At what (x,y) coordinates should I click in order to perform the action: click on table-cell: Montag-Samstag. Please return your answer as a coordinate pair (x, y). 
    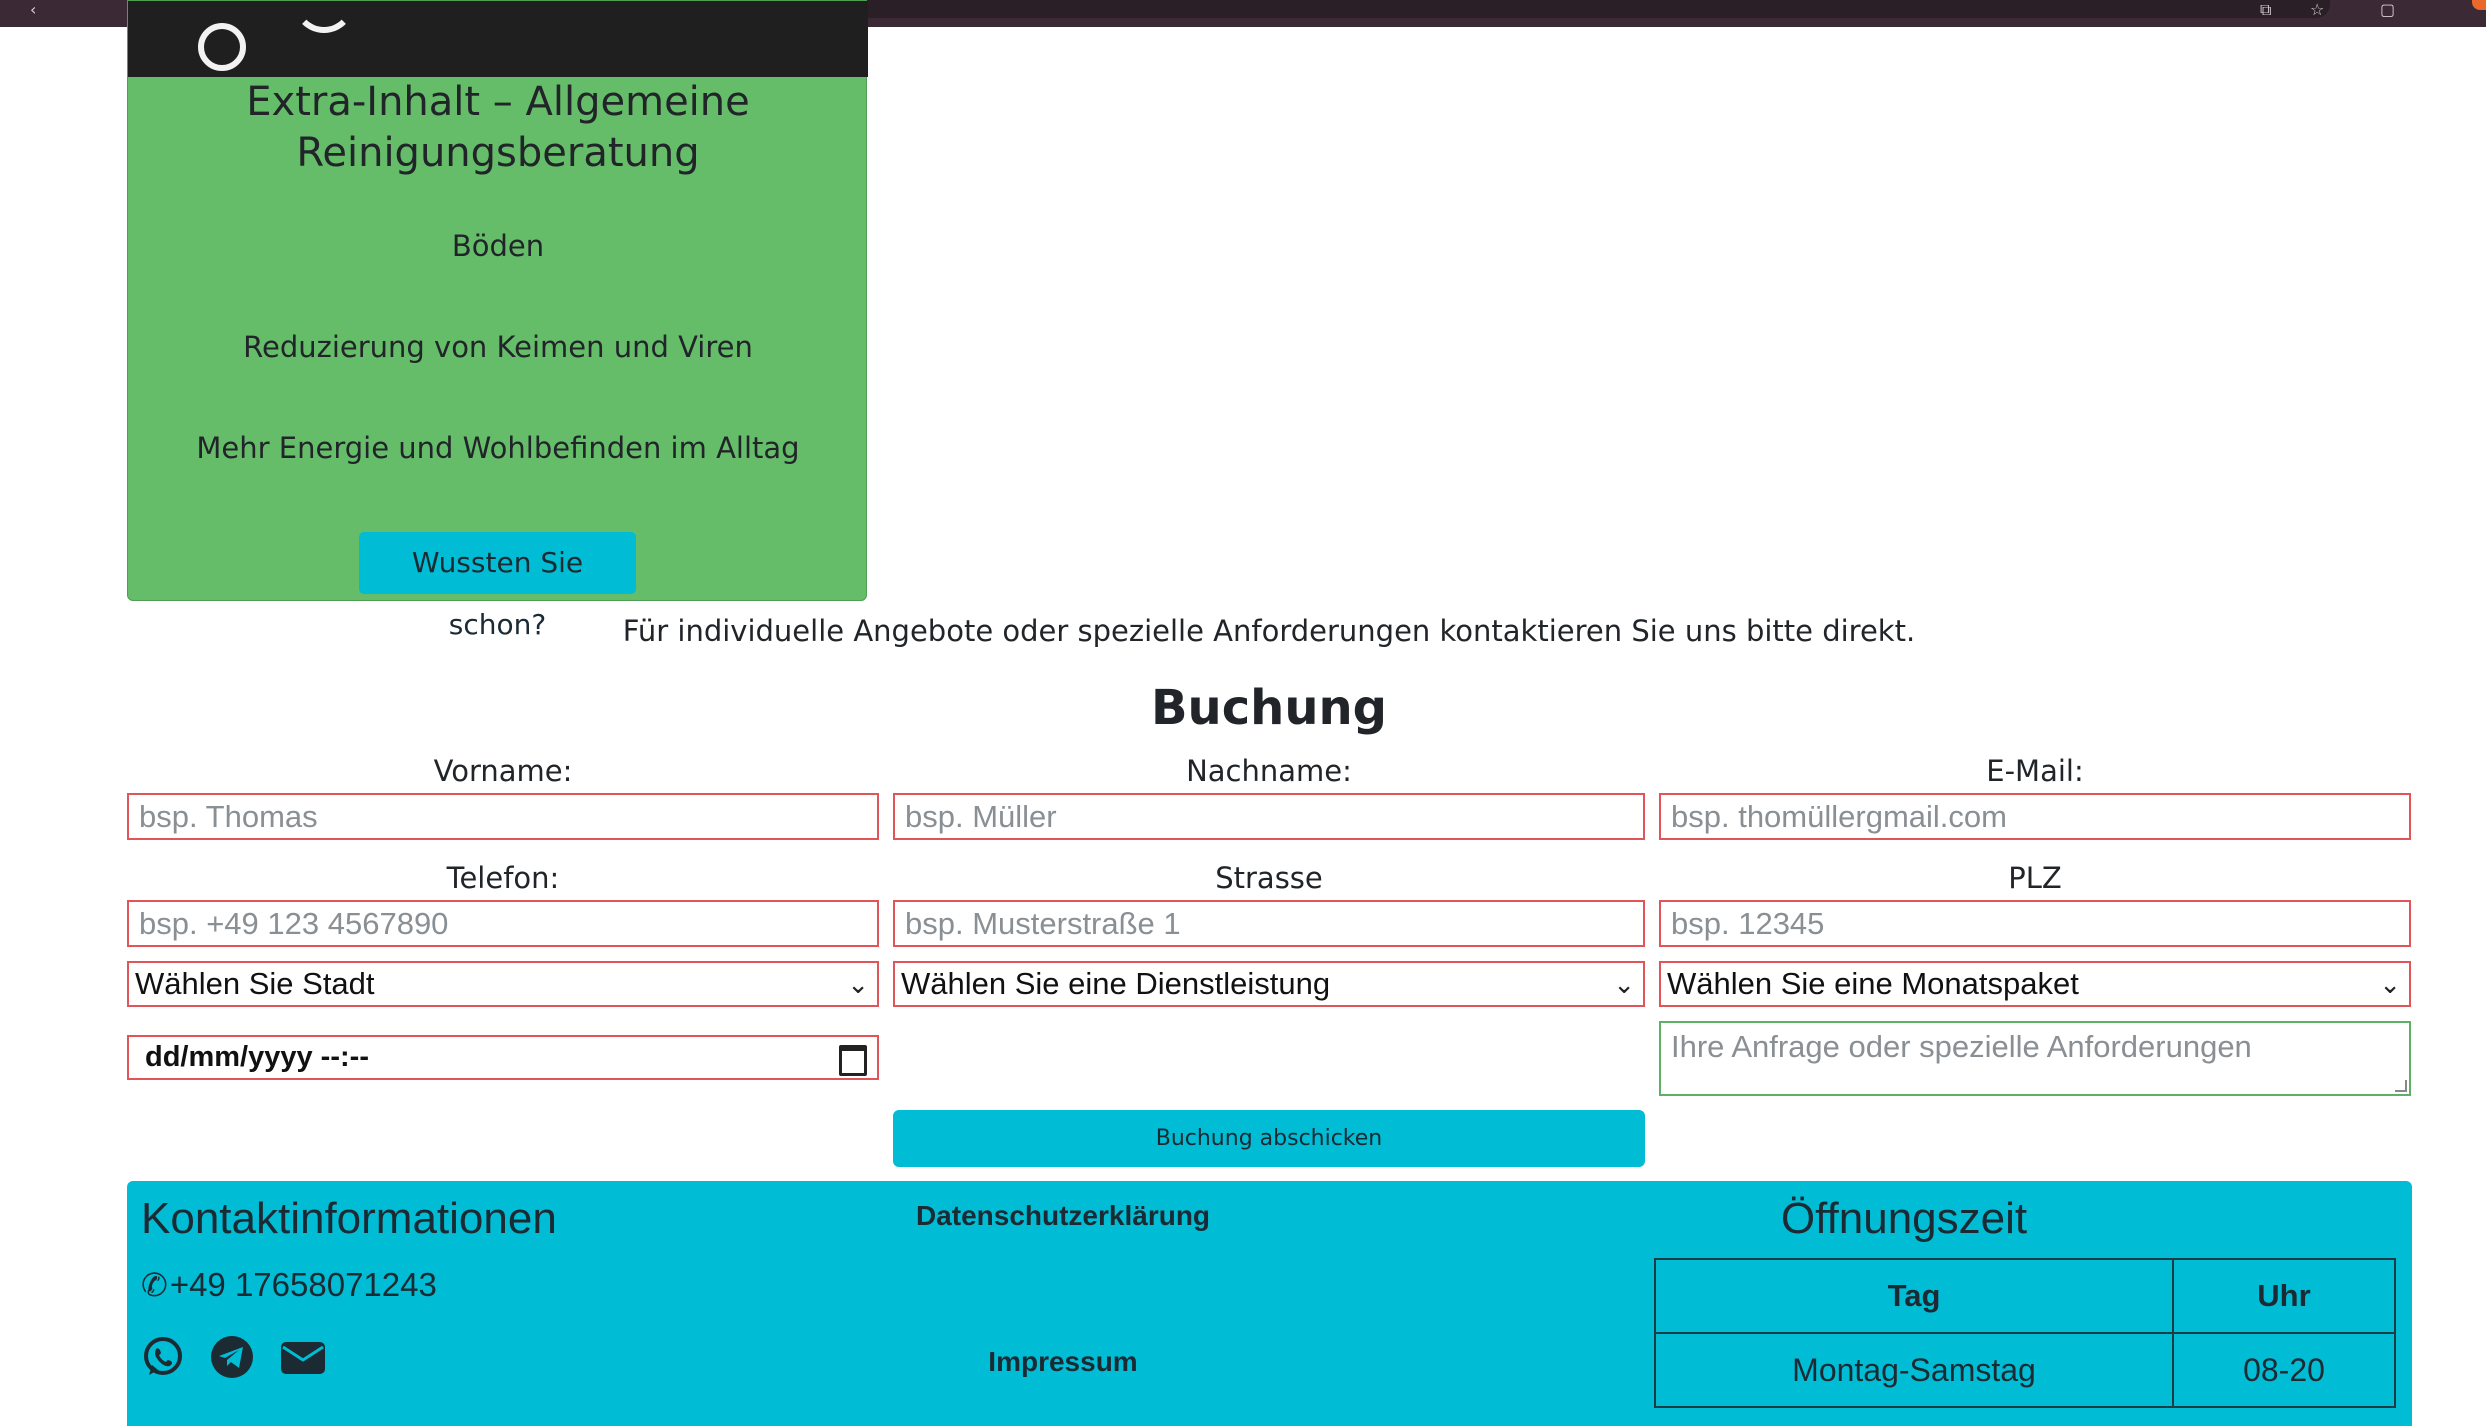
    Looking at the image, I should click on (1914, 1370).